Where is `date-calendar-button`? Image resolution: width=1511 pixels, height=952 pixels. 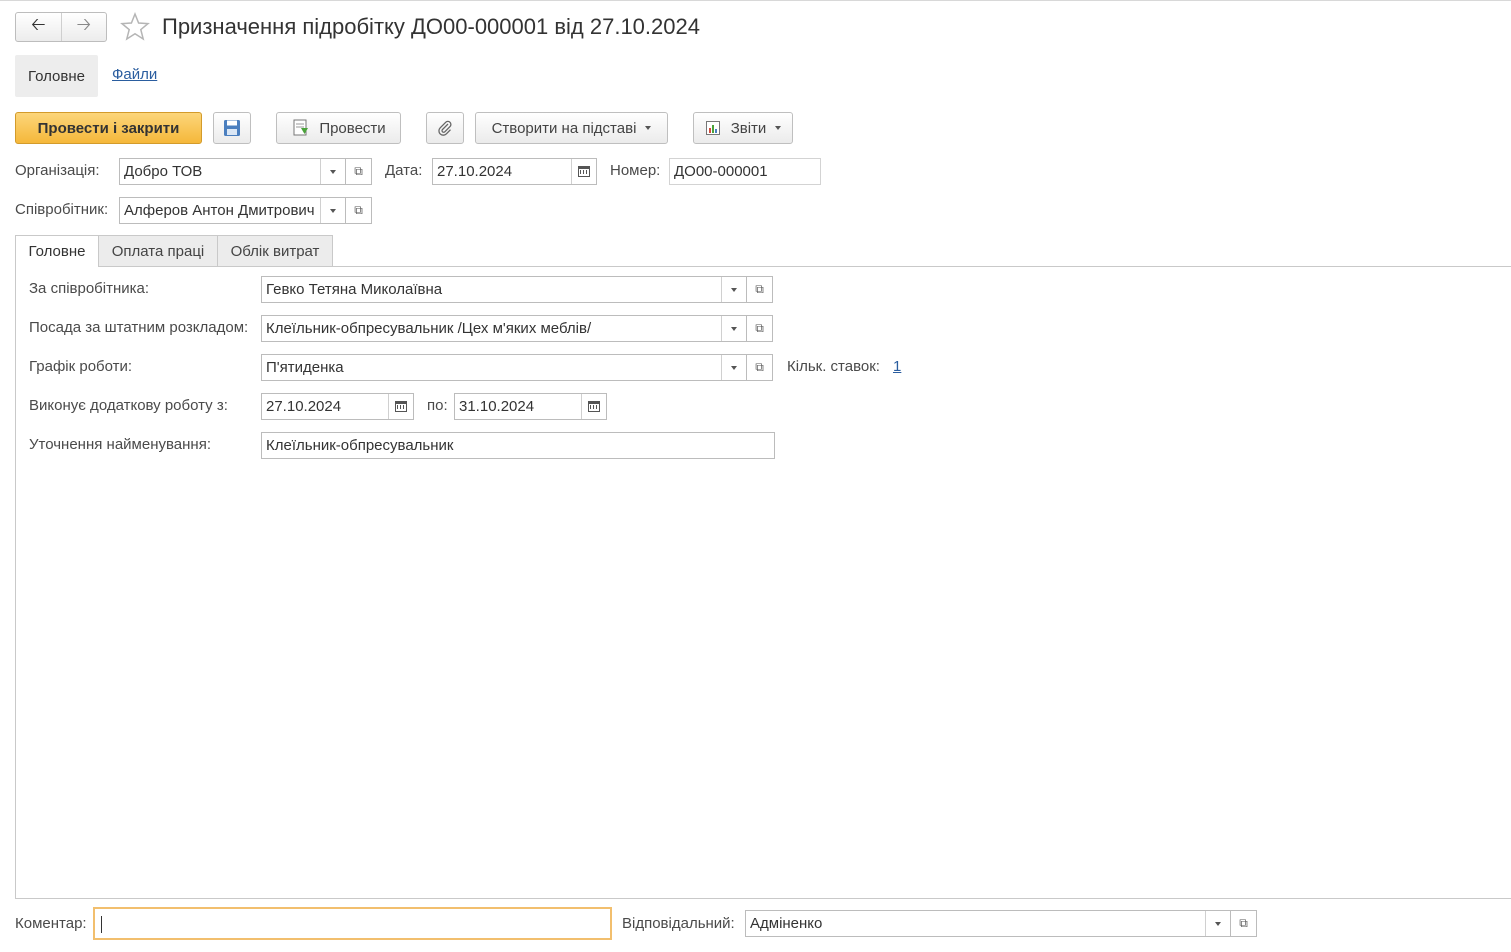
date-calendar-button is located at coordinates (583, 171).